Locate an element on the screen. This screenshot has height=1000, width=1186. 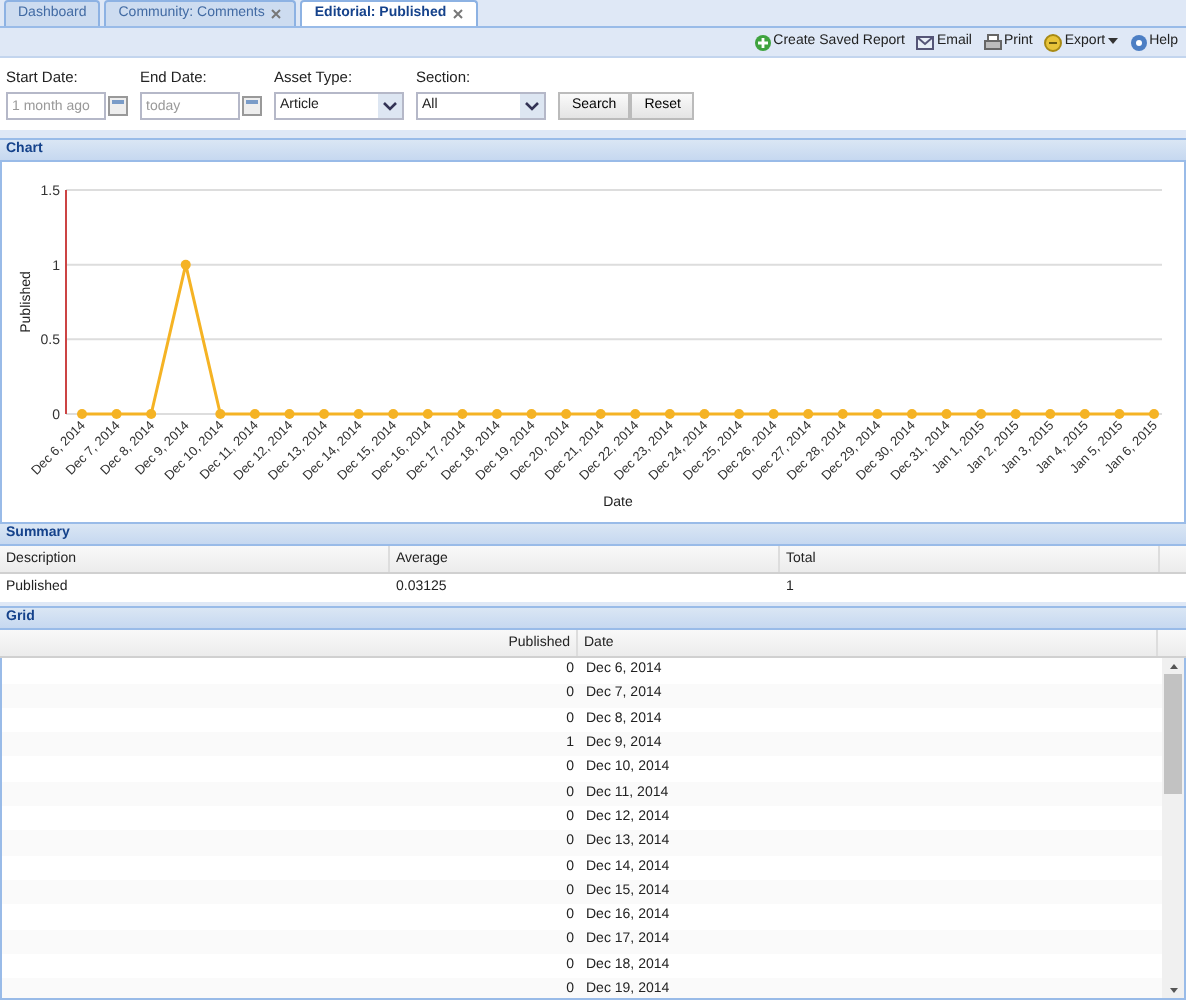
envelope-icon is located at coordinates (925, 42).